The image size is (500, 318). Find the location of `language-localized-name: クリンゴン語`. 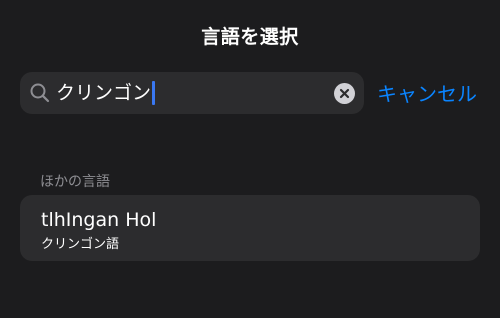

language-localized-name: クリンゴン語 is located at coordinates (80, 244).